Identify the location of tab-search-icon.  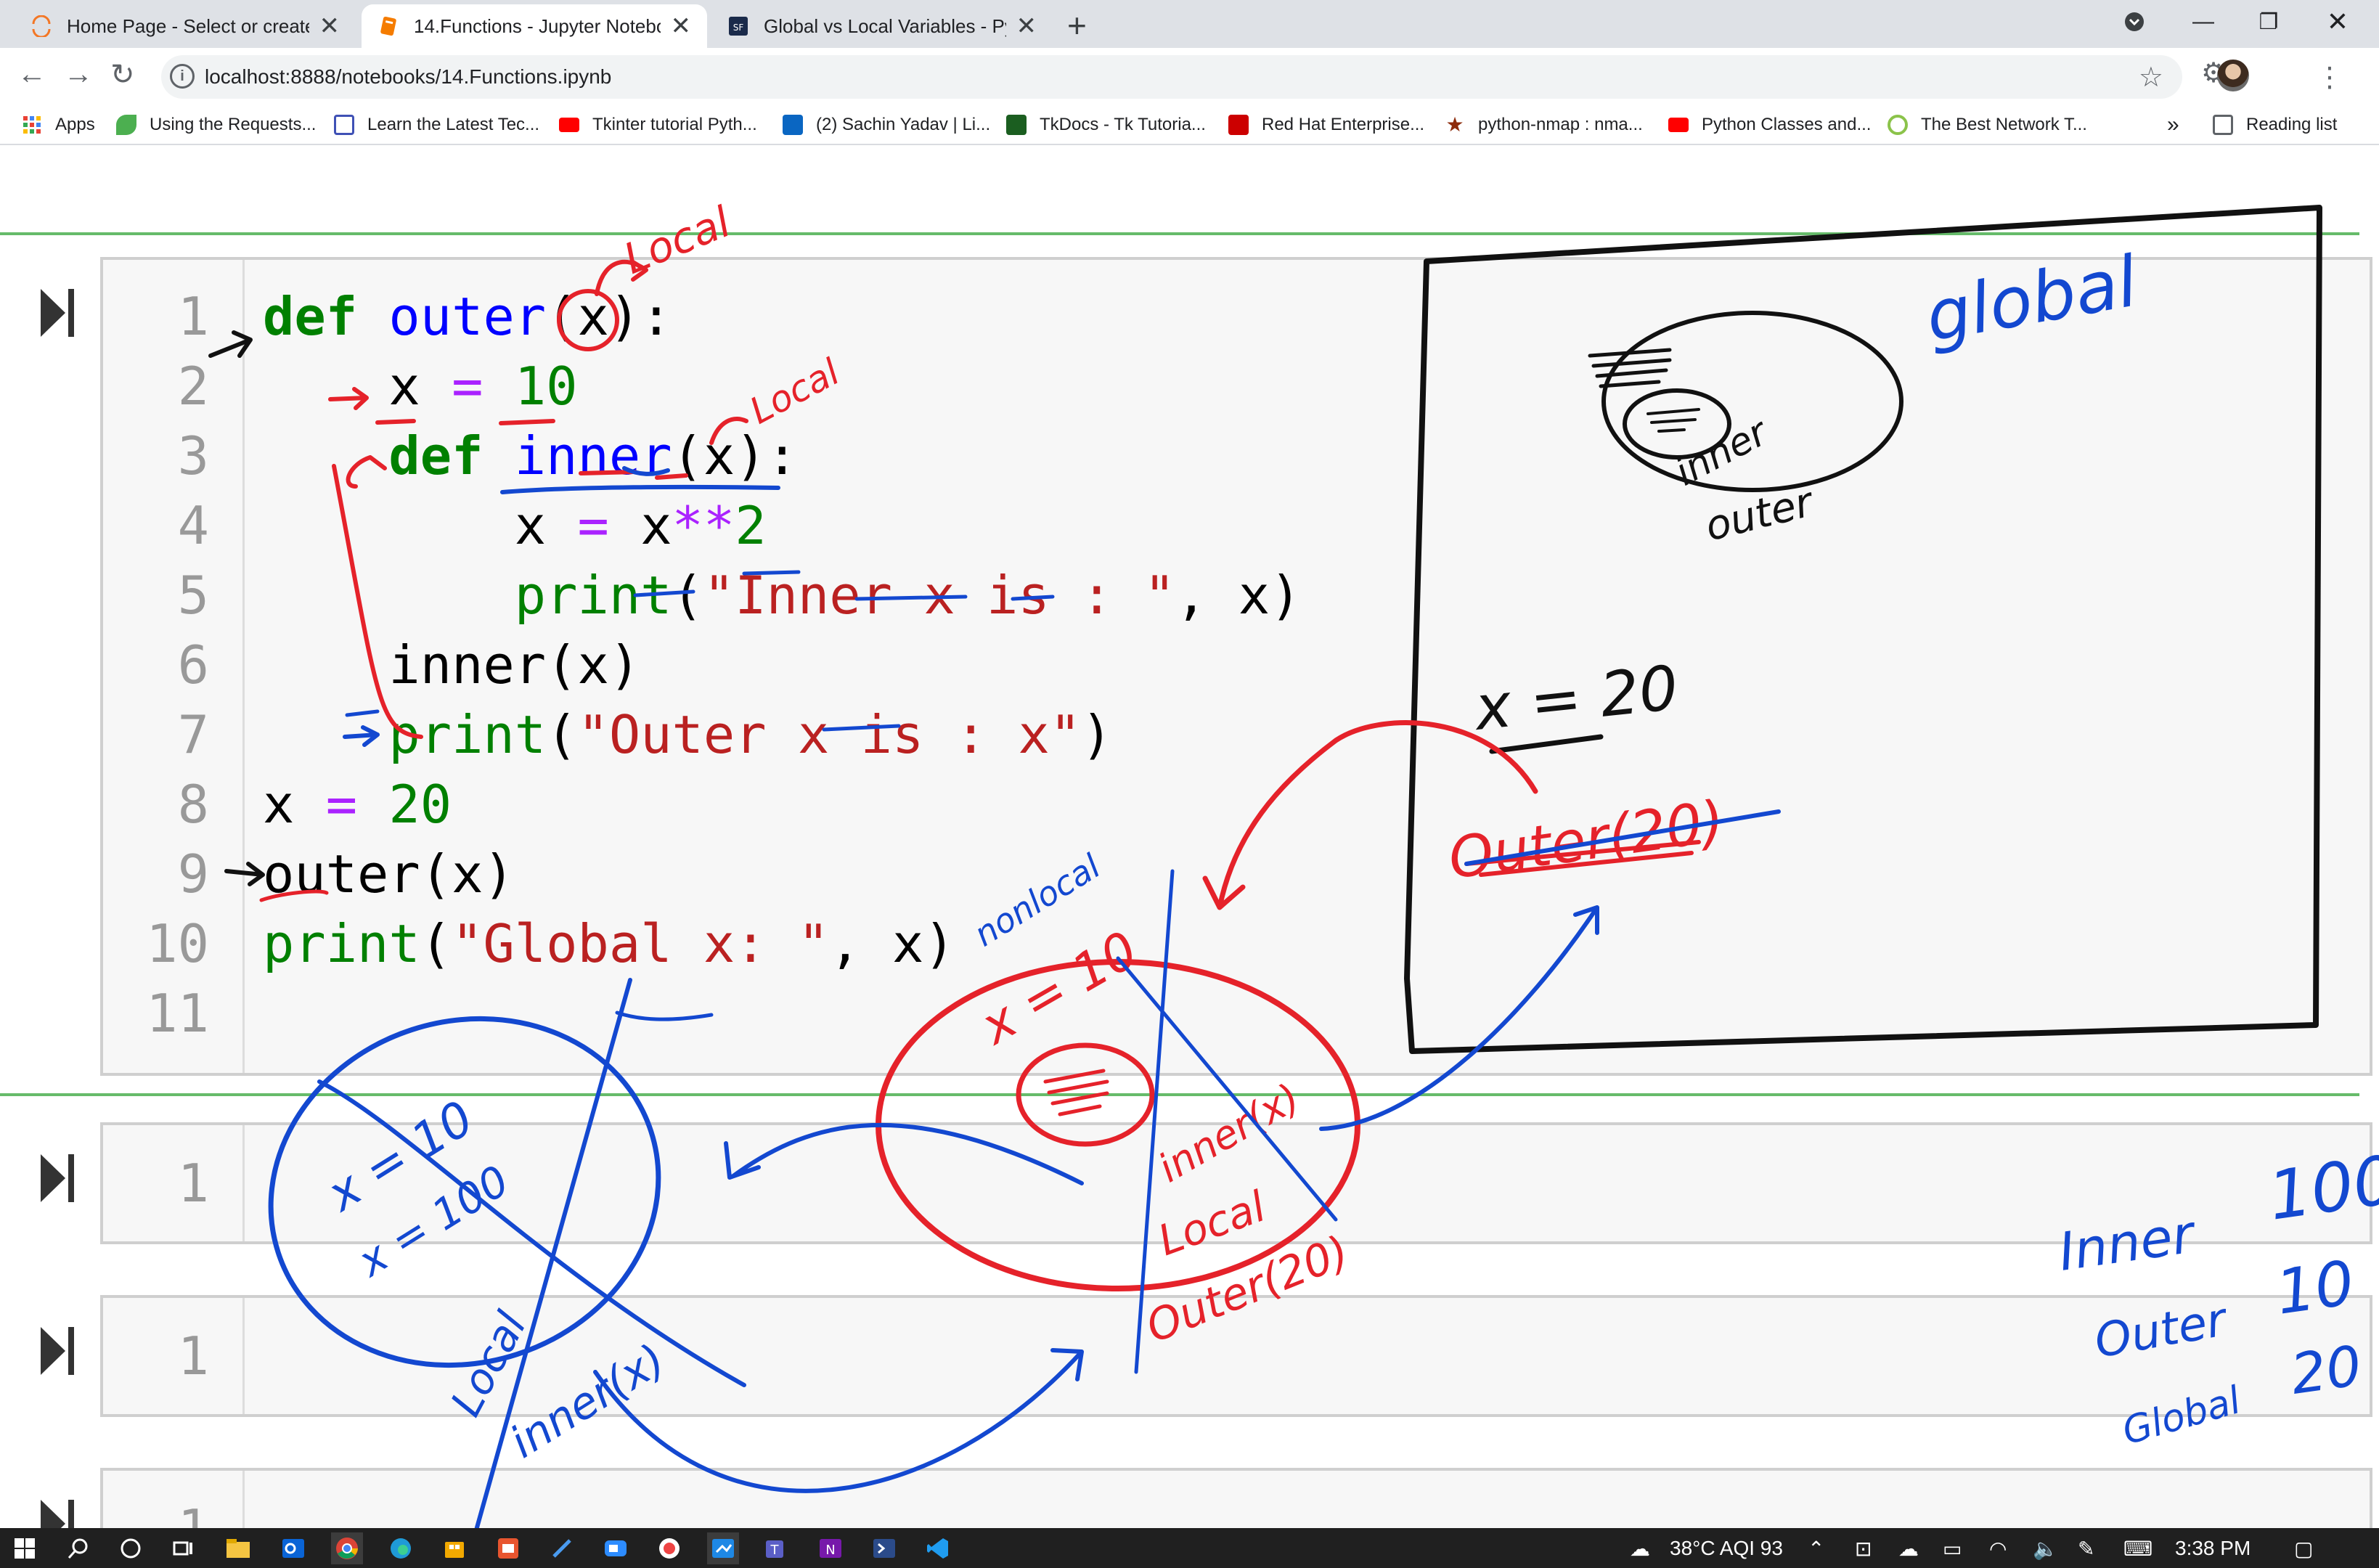
(2134, 22).